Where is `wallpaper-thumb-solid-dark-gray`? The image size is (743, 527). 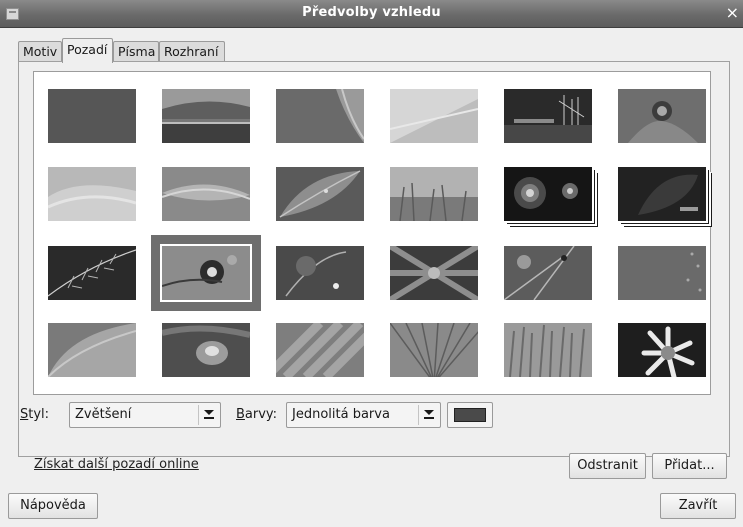 wallpaper-thumb-solid-dark-gray is located at coordinates (92, 116).